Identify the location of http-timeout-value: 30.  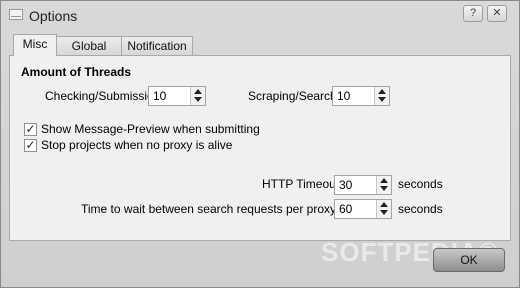
(346, 185).